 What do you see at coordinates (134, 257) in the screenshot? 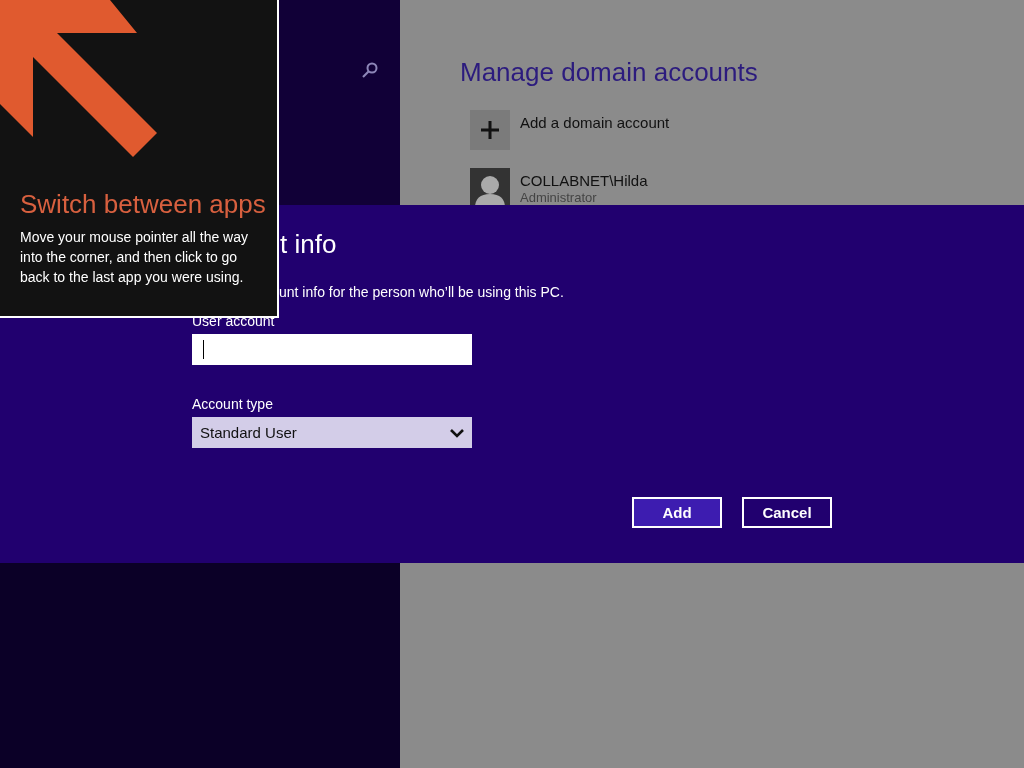
I see `tip-text: Move your mouse pointer all the way into the corner, and then click to go back to the last app you were using.` at bounding box center [134, 257].